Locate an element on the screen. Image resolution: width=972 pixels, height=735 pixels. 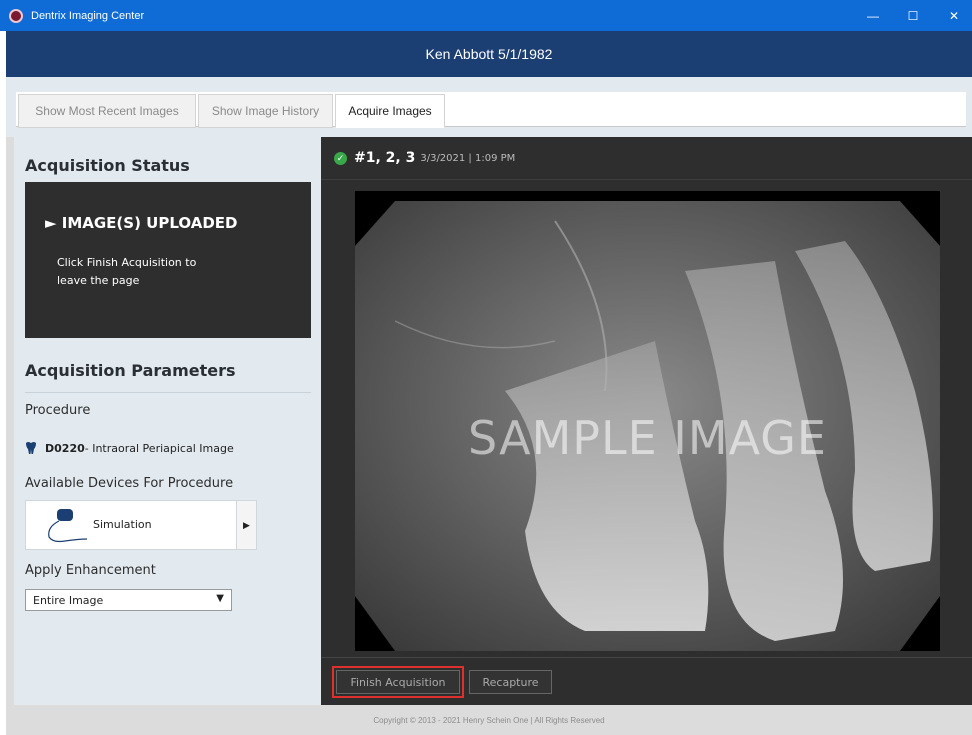
sensor-device-icon is located at coordinates (67, 526).